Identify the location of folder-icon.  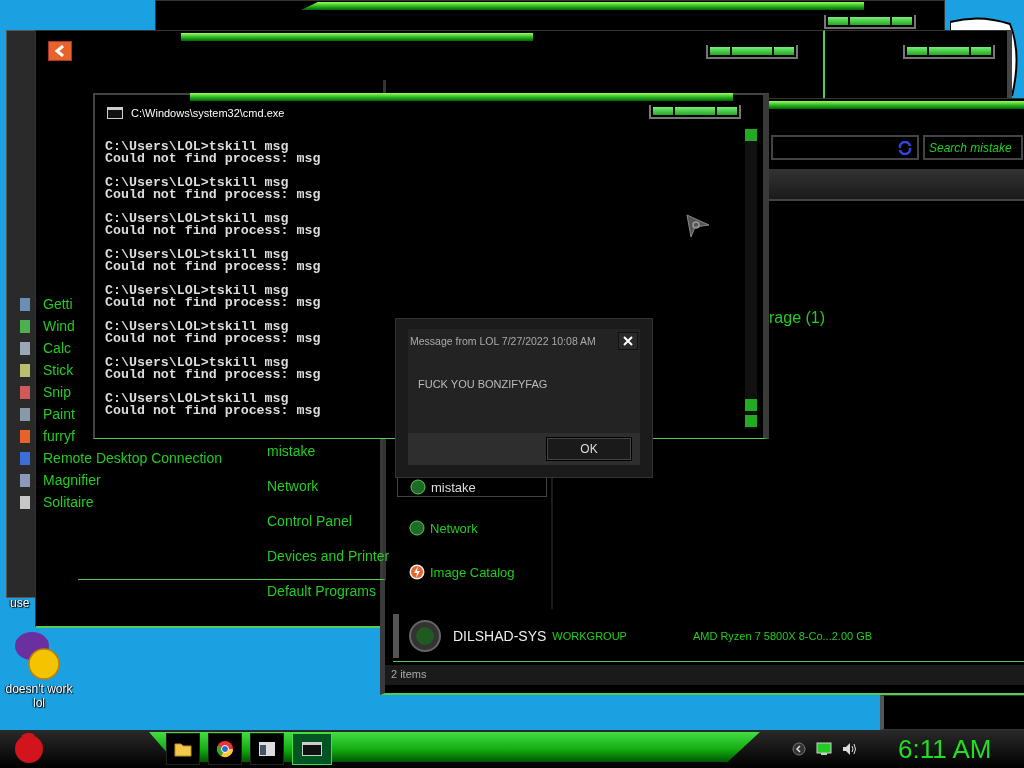
(183, 749).